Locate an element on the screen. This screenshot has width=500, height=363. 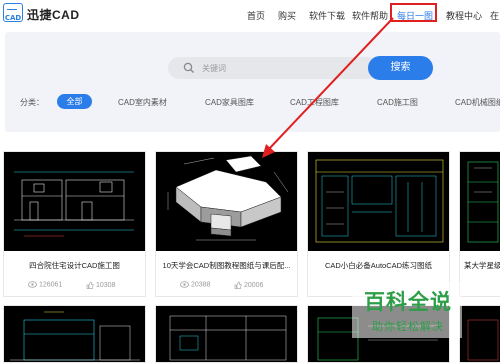
nav-help: 软件帮助 is located at coordinates (370, 15).